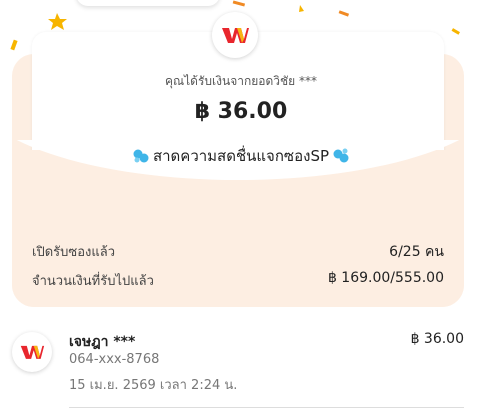 This screenshot has width=482, height=409. What do you see at coordinates (153, 385) in the screenshot?
I see `recipient-date: 15 เม.ย. 2569 เวลา 2:24 น.` at bounding box center [153, 385].